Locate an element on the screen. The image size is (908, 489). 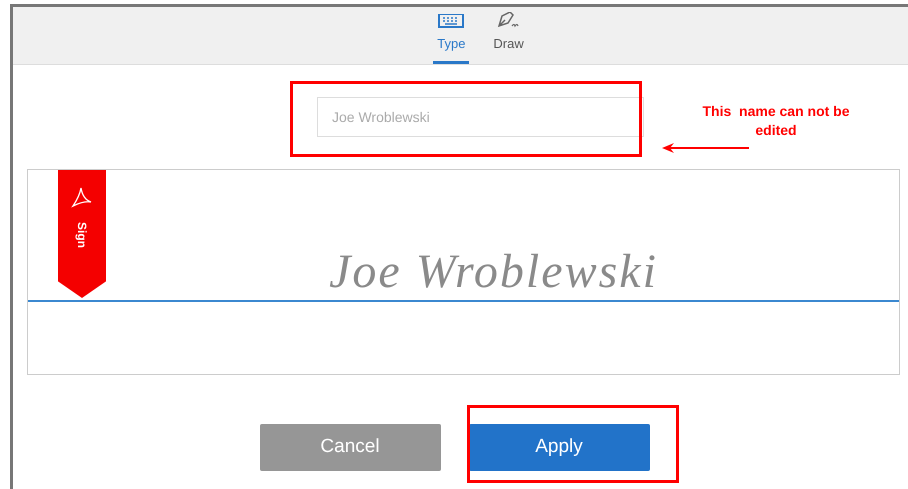
acrobat-logo-icon is located at coordinates (82, 197).